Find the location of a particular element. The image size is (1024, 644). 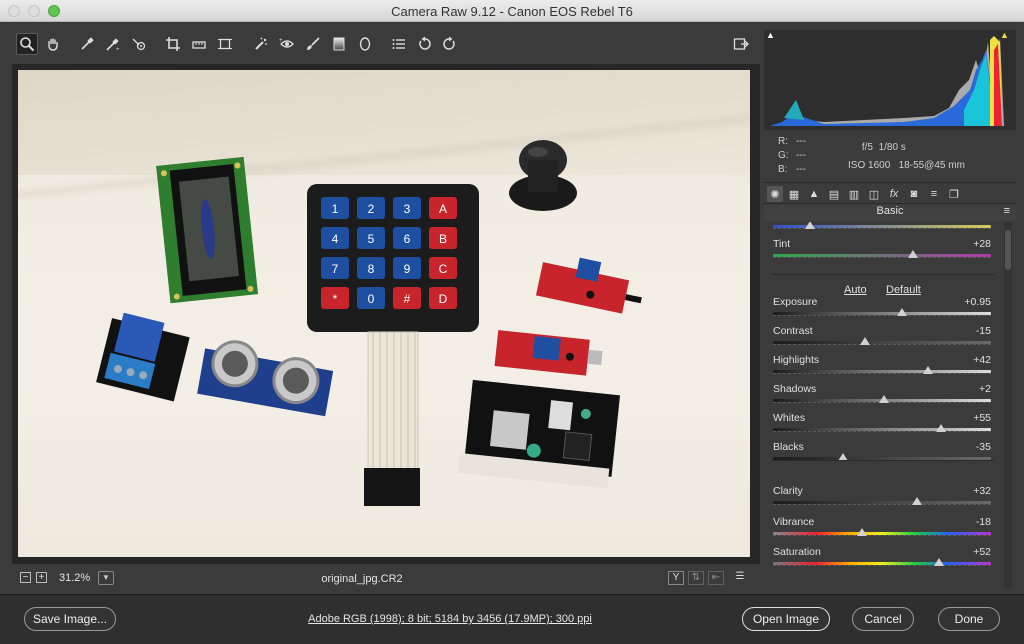

basic-panel-header: Basic ≡ is located at coordinates (890, 213).